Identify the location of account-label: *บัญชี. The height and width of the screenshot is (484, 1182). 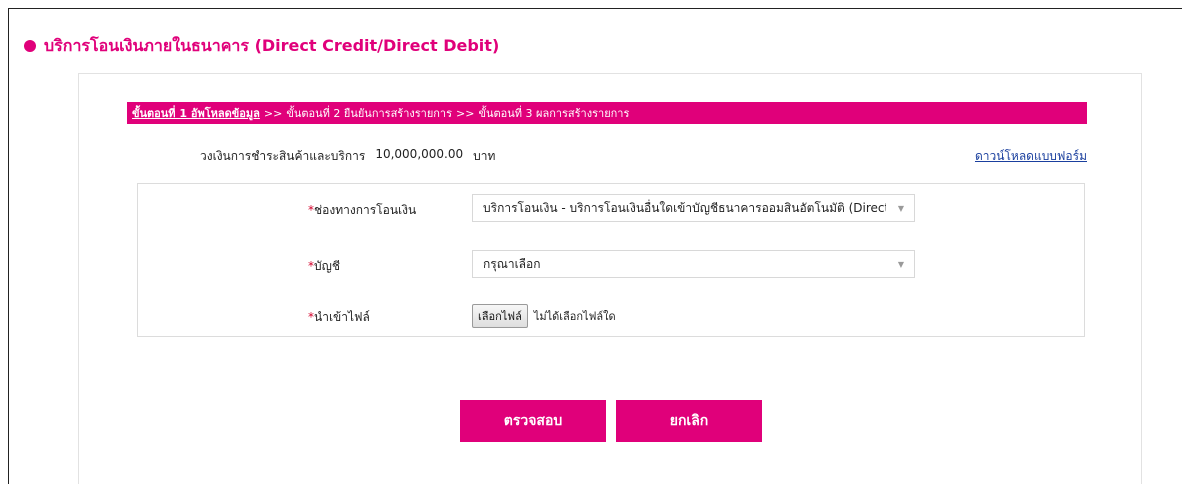
(324, 266).